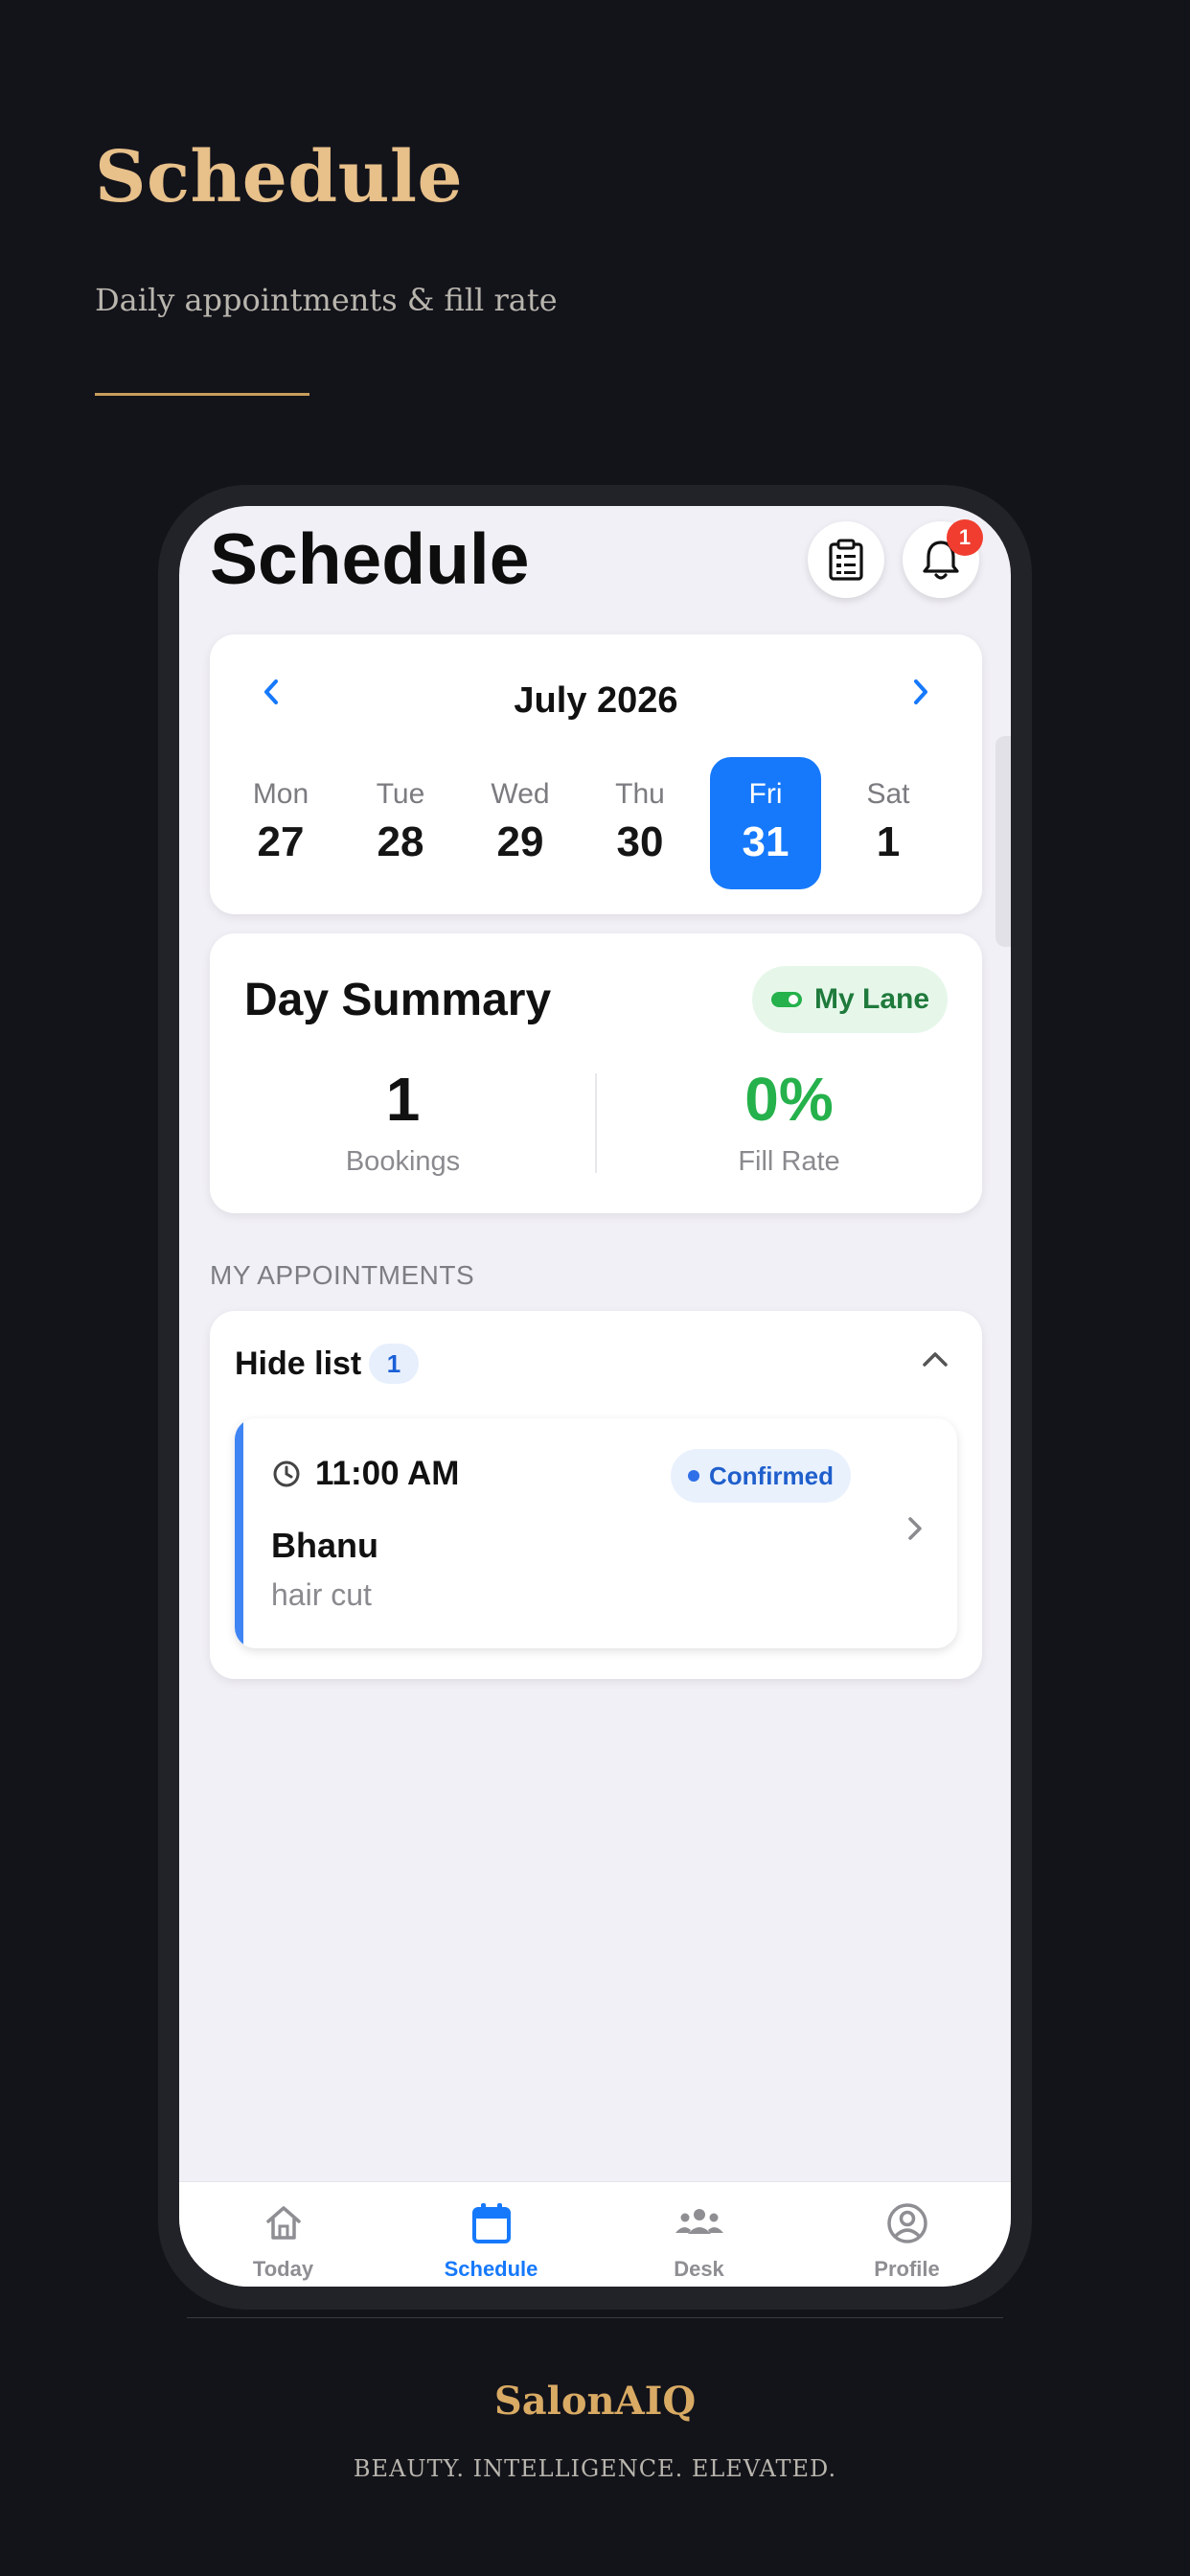 This screenshot has height=2576, width=1190. I want to click on fill-rate-label: Fill Rate, so click(789, 1161).